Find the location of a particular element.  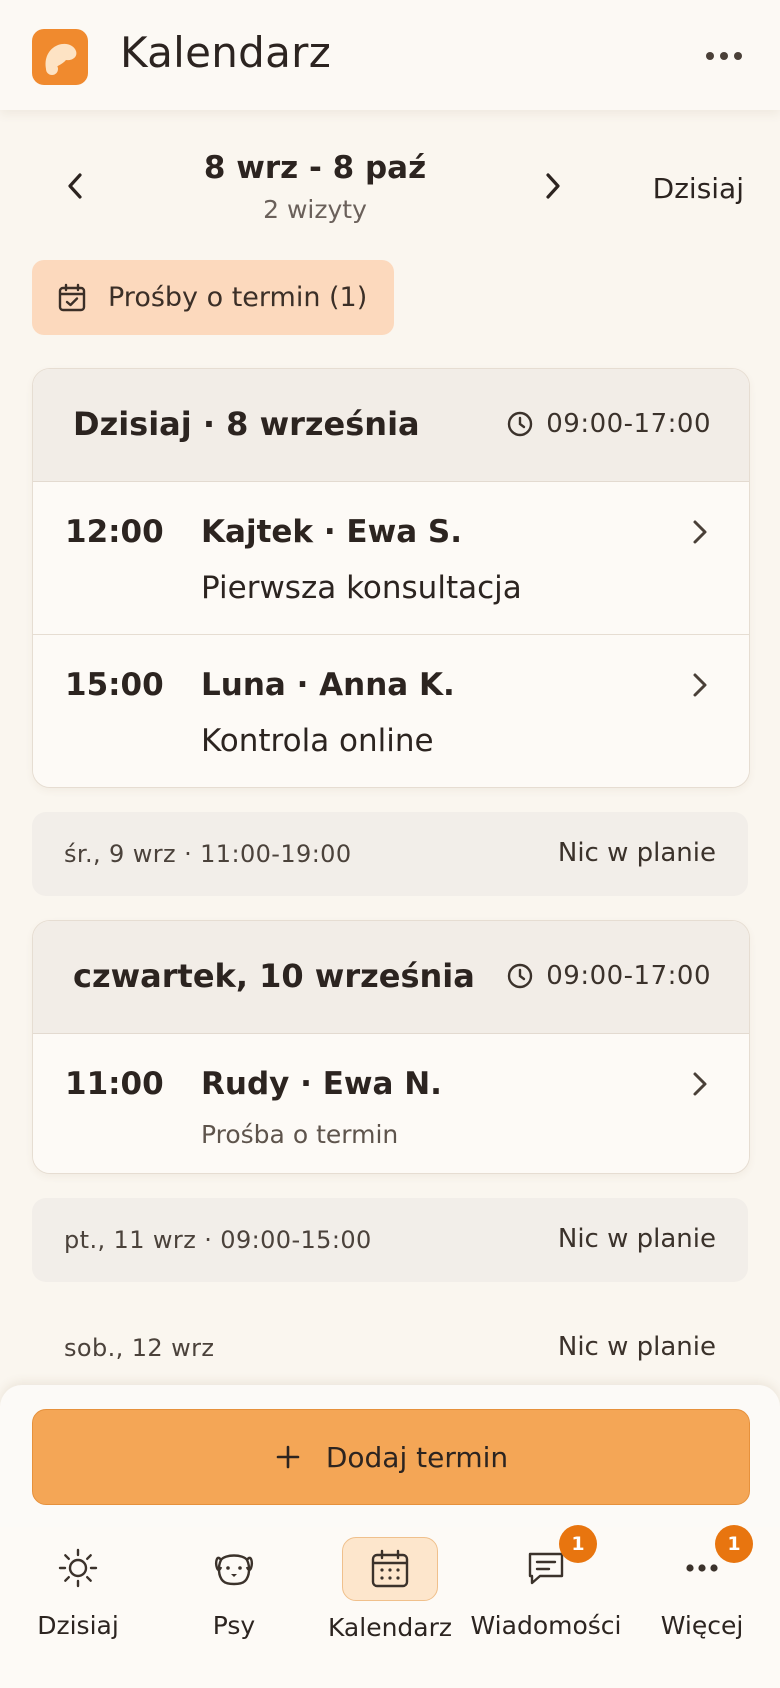

more-badge: 1 is located at coordinates (734, 1544).